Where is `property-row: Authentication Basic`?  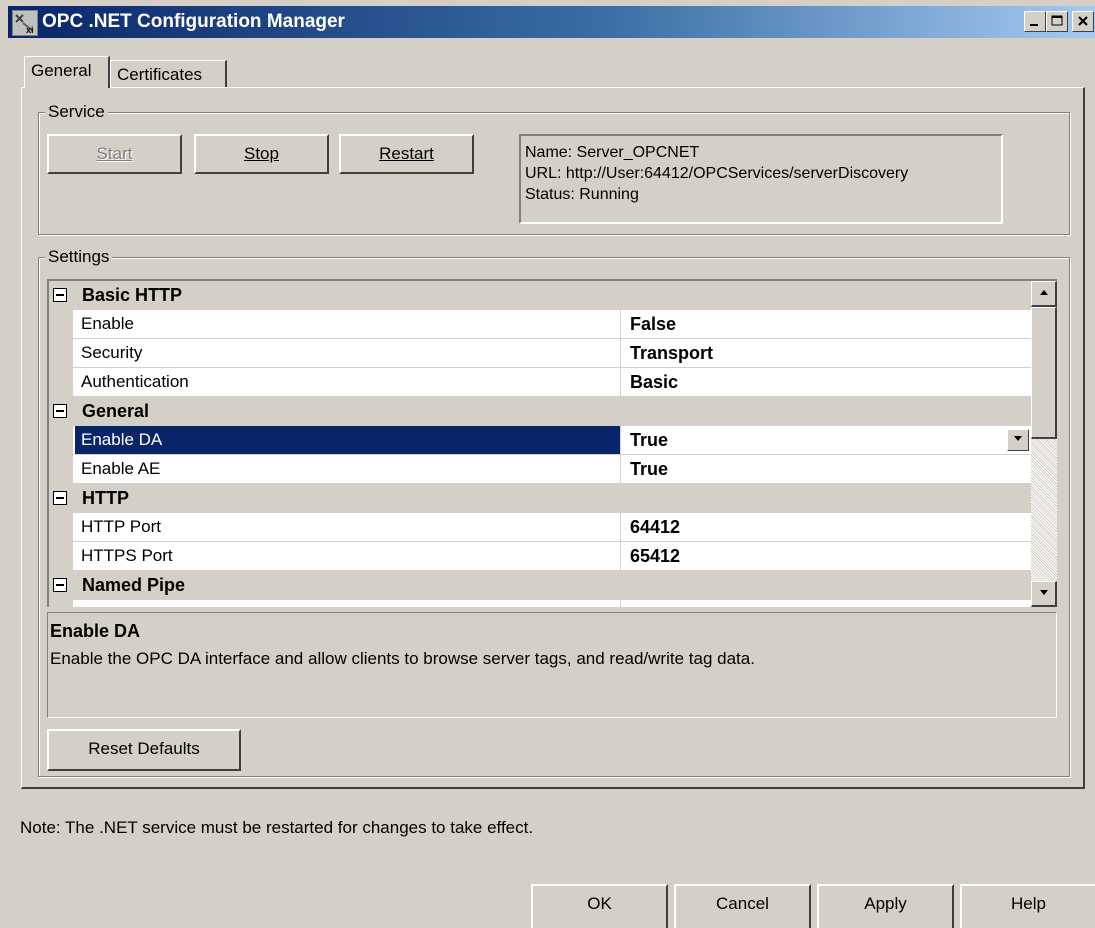
property-row: Authentication Basic is located at coordinates (540, 382).